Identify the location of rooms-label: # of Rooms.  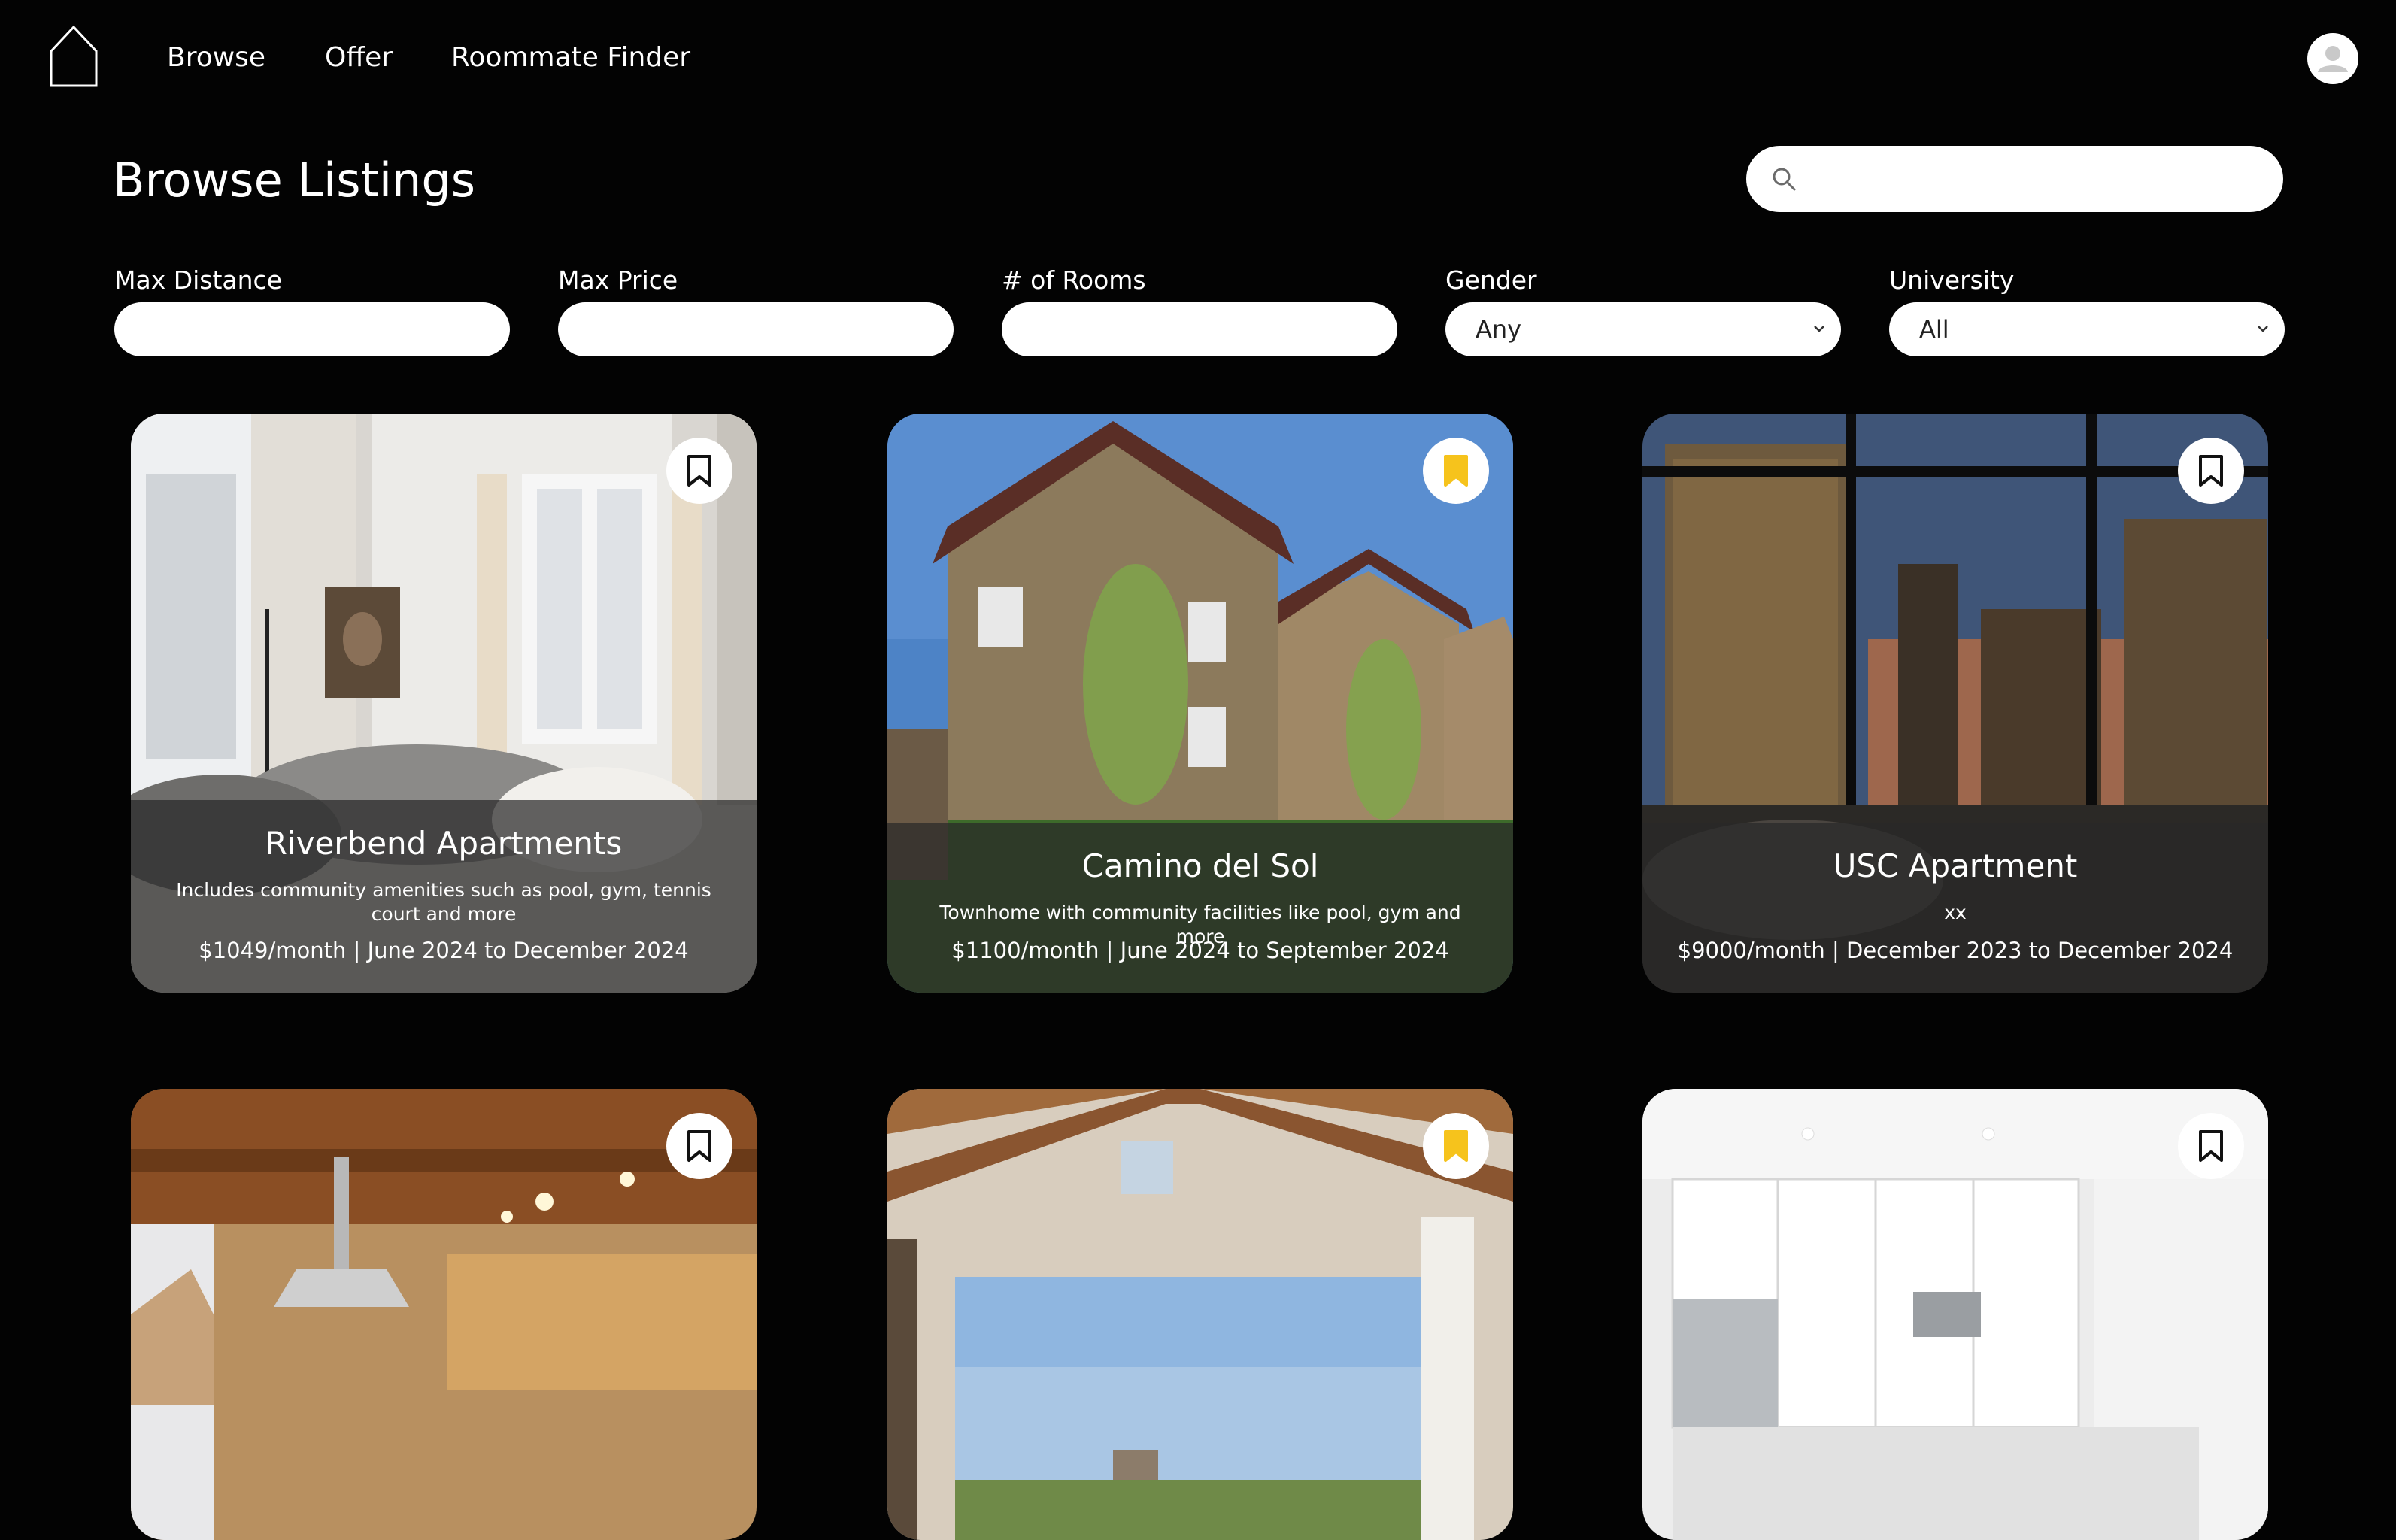
(1074, 280).